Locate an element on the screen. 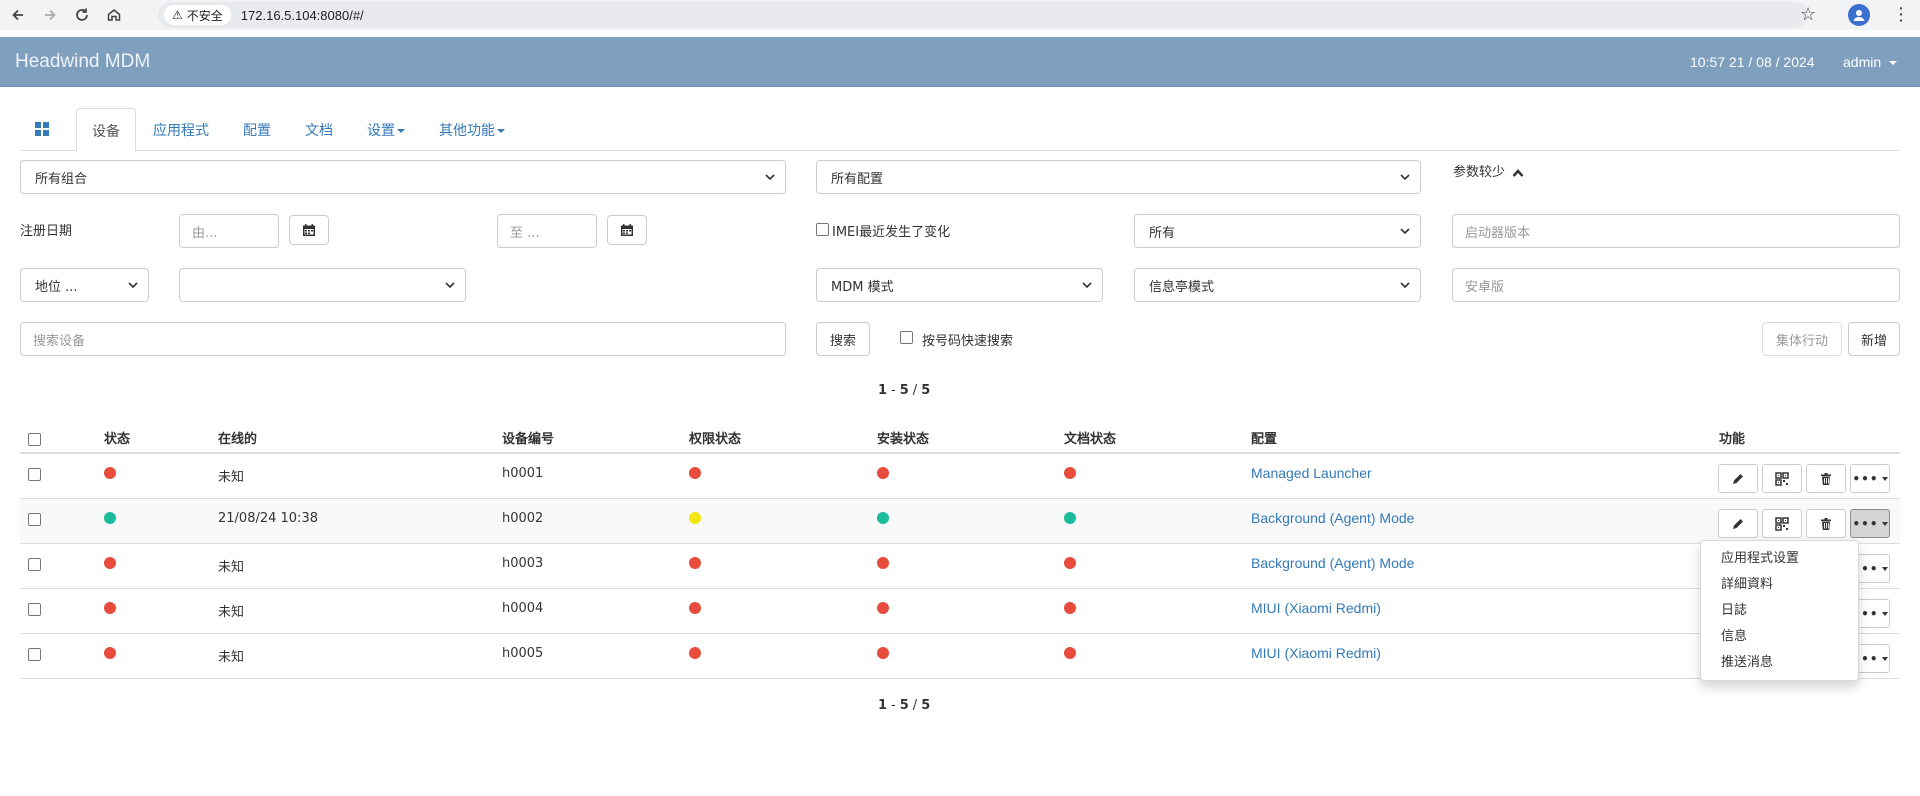 This screenshot has width=1920, height=796. dashboard-grid-icon is located at coordinates (46, 129).